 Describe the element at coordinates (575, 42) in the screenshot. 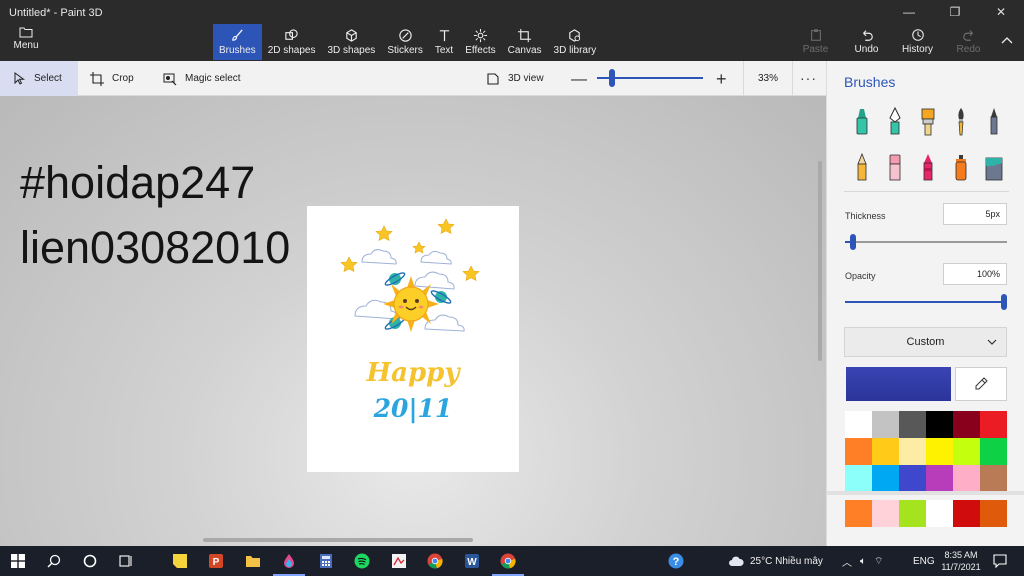

I see `tab-3d-library: 3D library` at that location.